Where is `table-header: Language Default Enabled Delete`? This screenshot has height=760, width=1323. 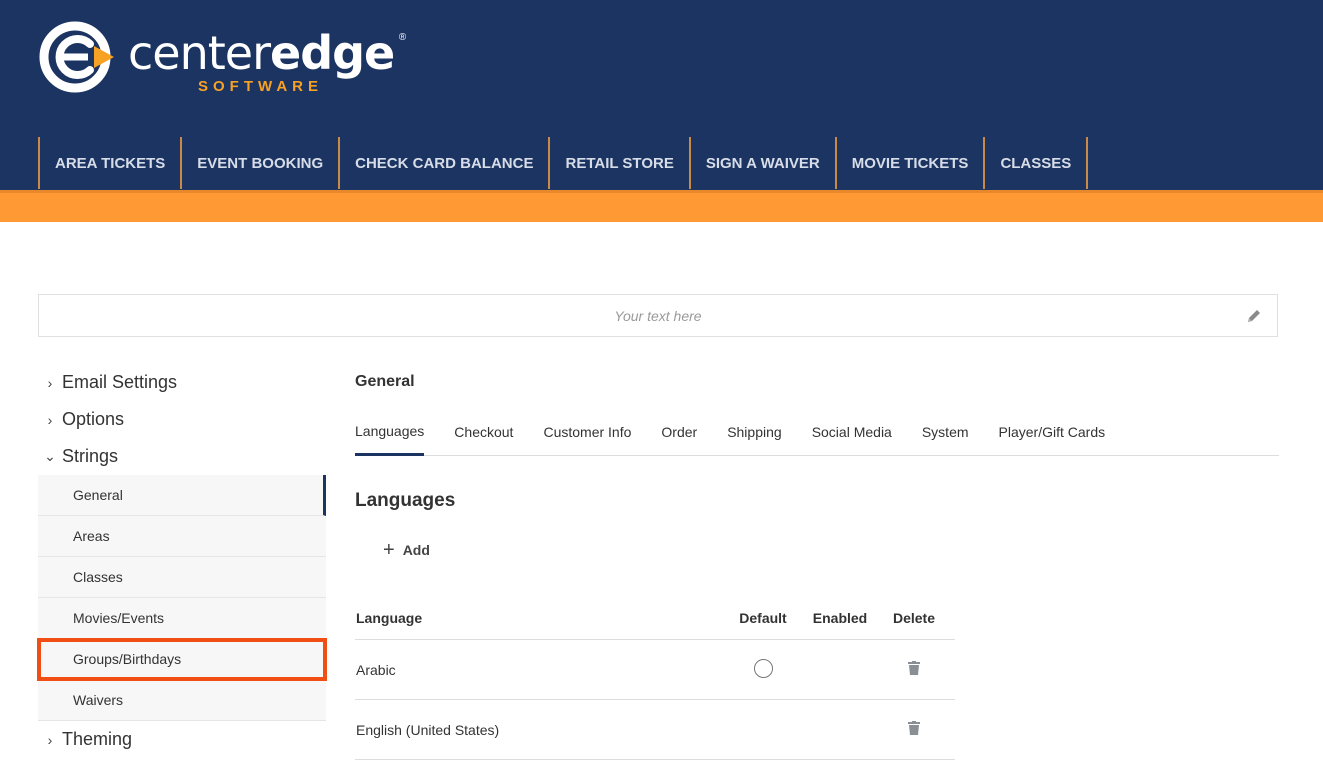
table-header: Language Default Enabled Delete is located at coordinates (655, 618).